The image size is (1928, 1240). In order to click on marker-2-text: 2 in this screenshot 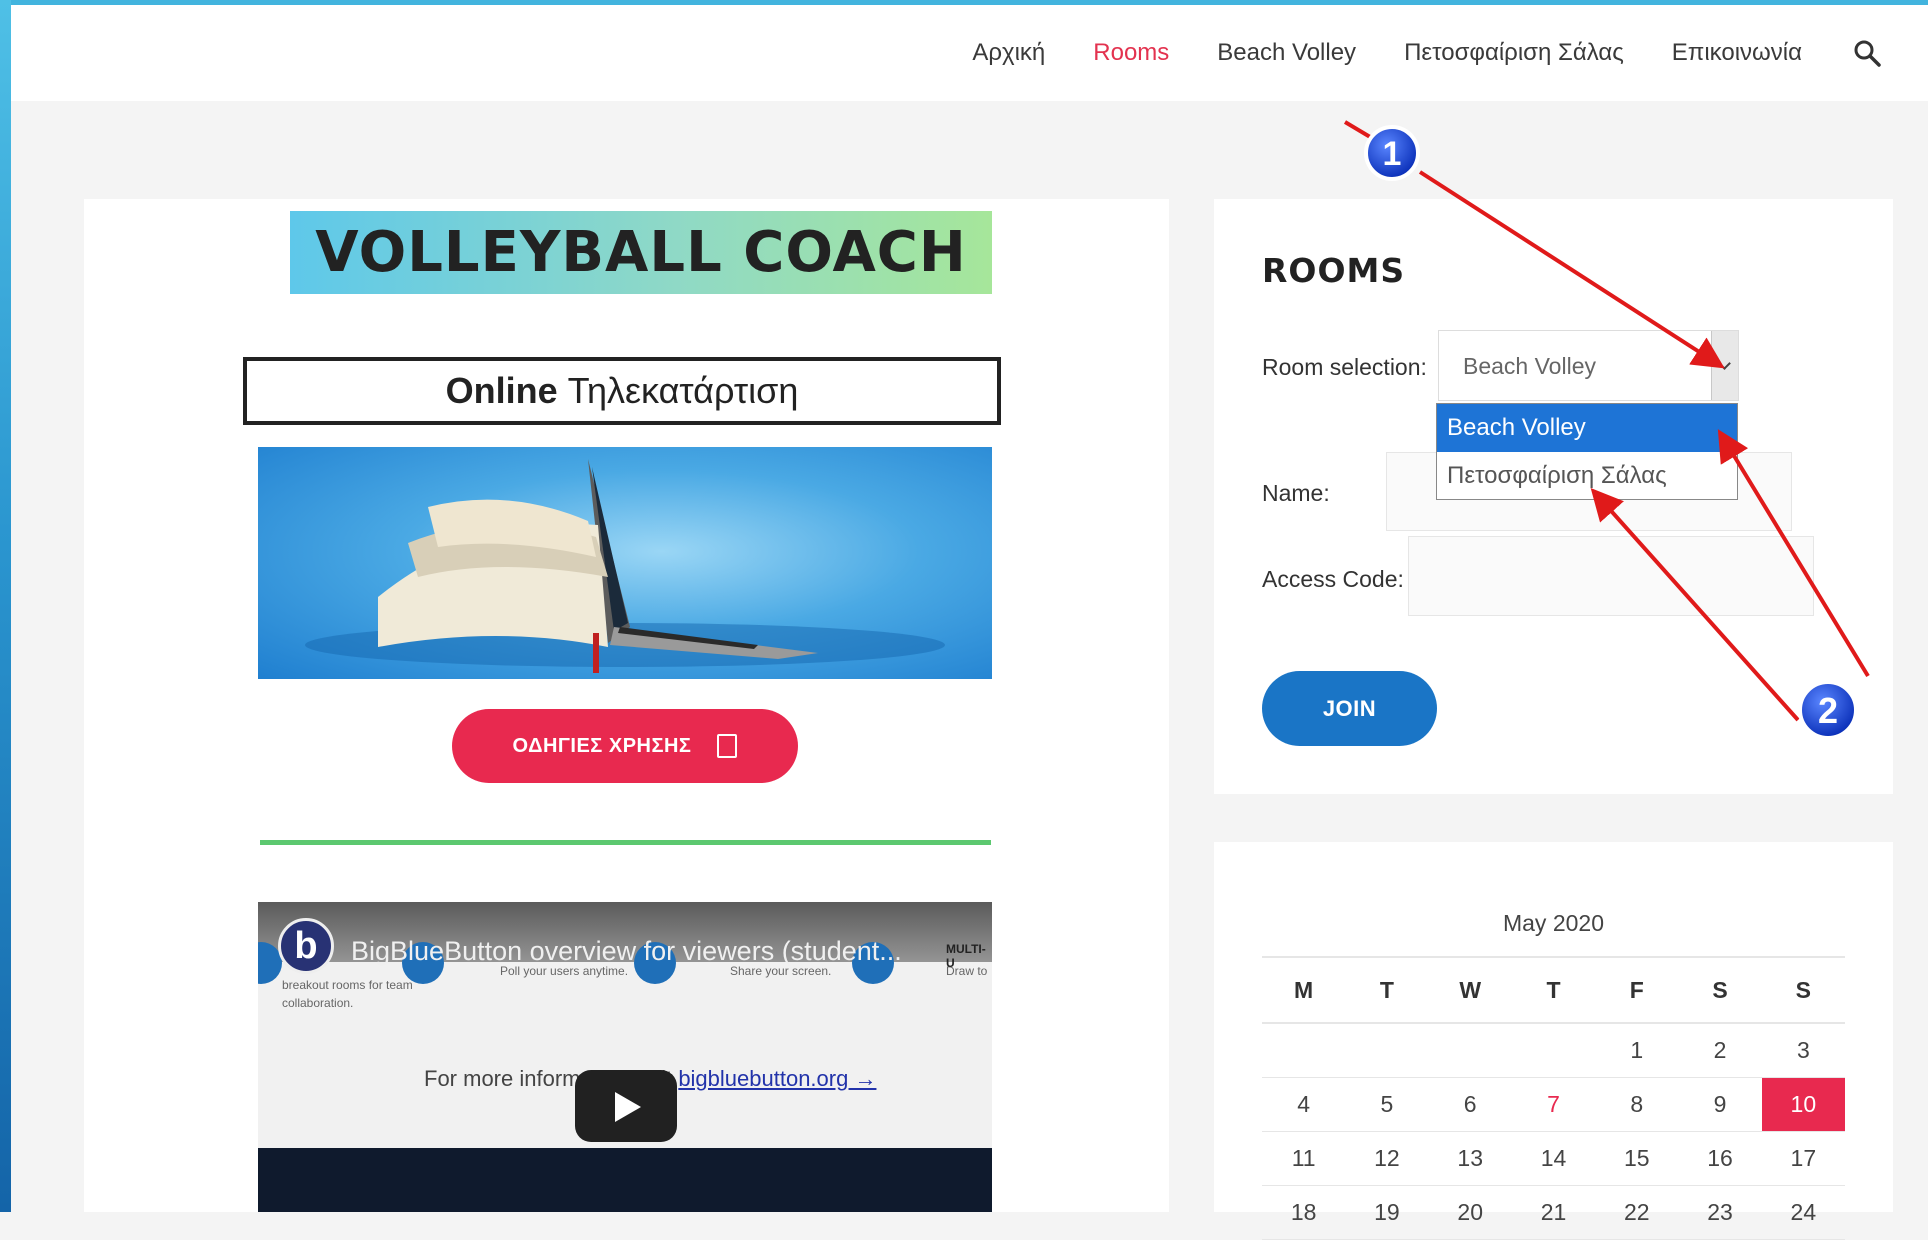, I will do `click(1828, 710)`.